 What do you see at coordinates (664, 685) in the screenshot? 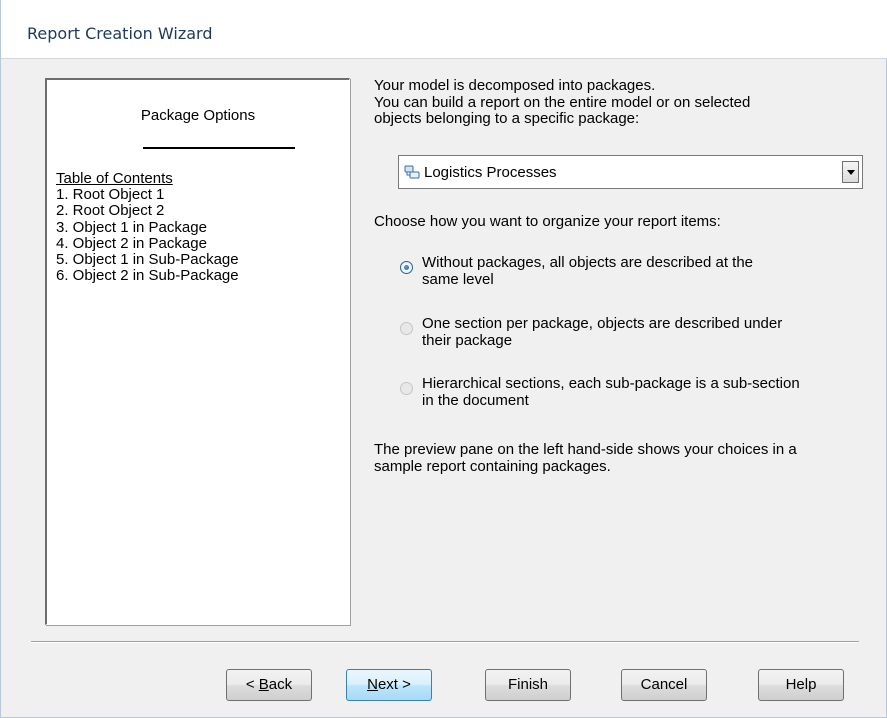
I see `cancel-button: Cancel` at bounding box center [664, 685].